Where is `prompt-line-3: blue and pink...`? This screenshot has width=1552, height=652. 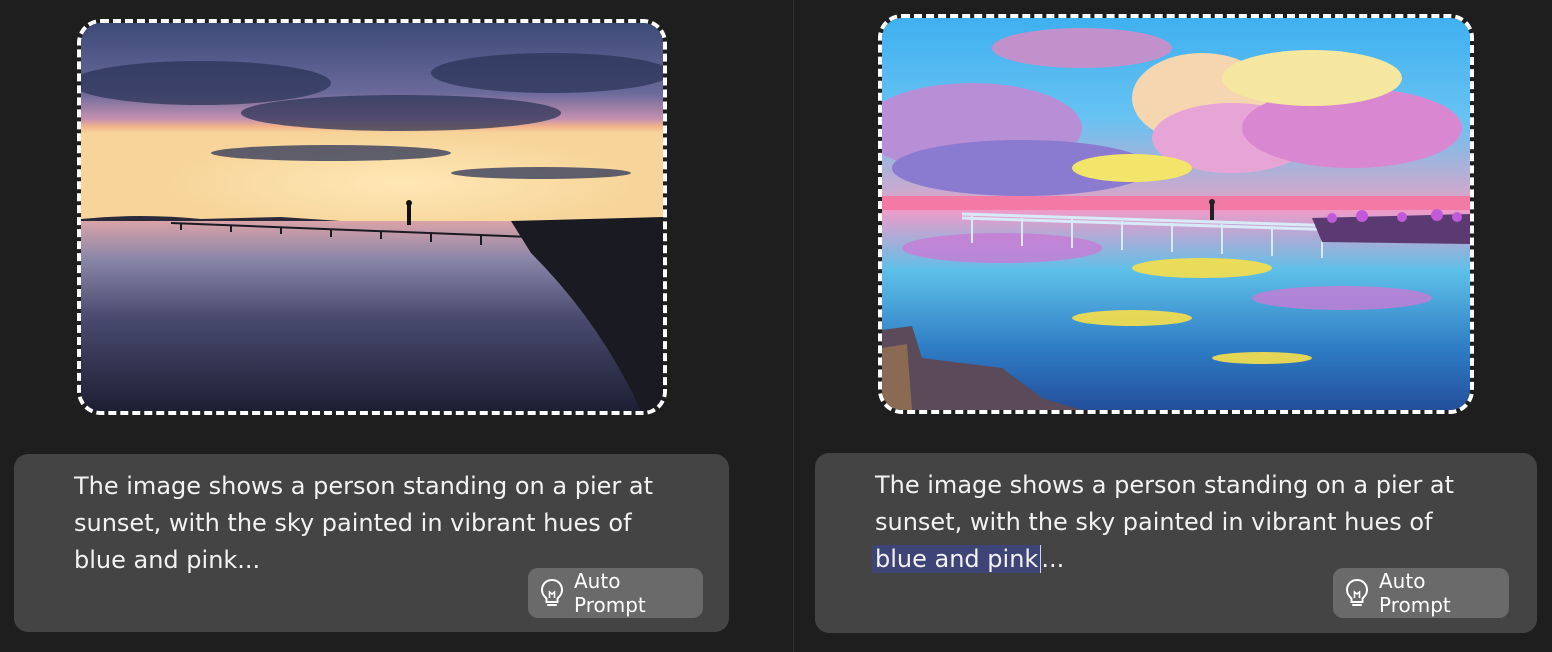 prompt-line-3: blue and pink... is located at coordinates (167, 560).